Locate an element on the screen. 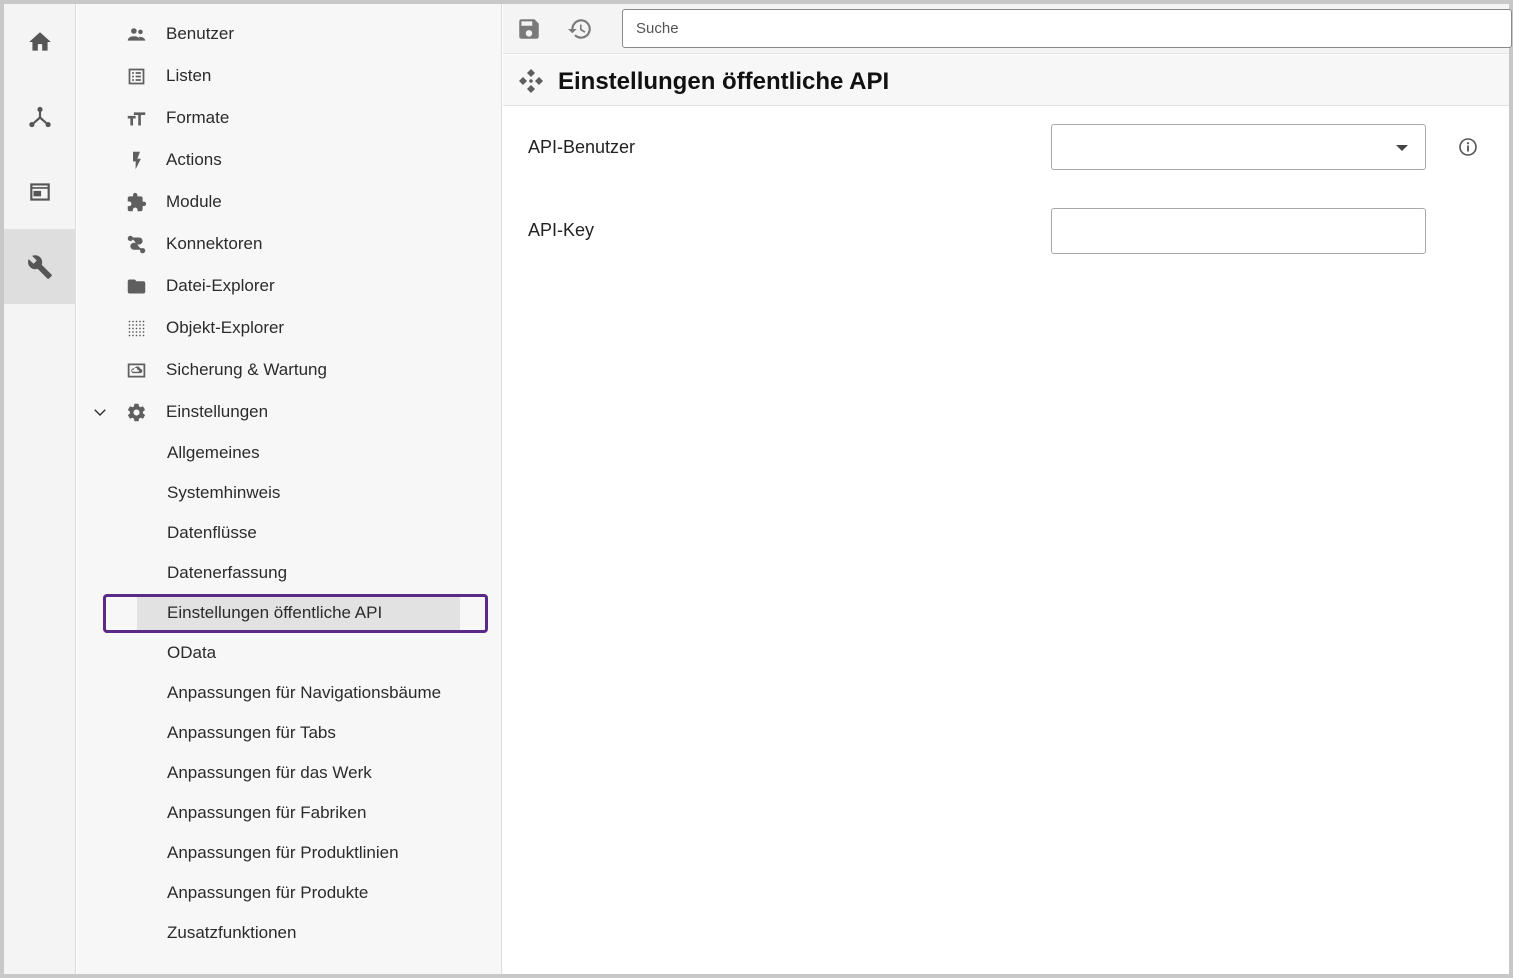  tree-item-label: Actions is located at coordinates (194, 159).